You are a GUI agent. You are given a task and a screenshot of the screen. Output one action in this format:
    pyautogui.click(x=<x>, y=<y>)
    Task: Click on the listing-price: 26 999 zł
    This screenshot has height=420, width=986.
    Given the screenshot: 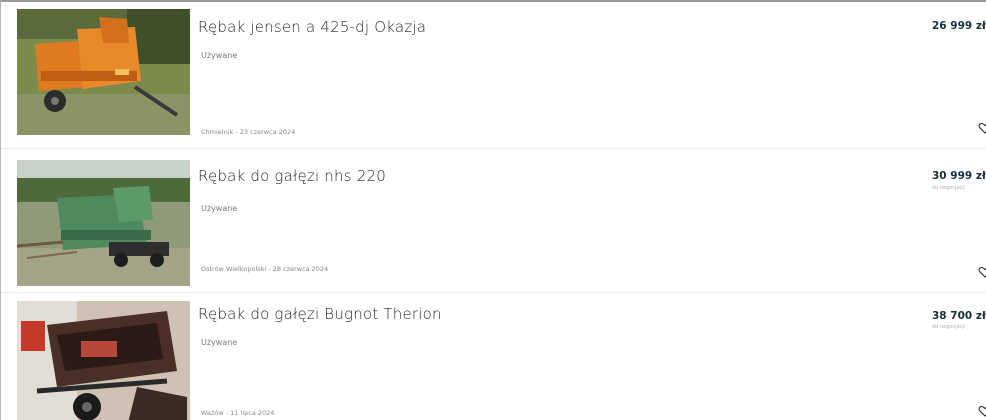 What is the action you would take?
    pyautogui.click(x=959, y=26)
    